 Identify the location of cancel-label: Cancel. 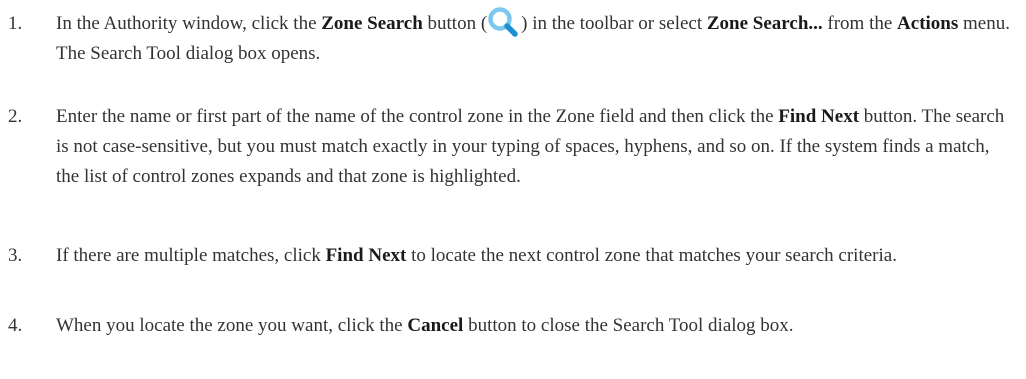
(435, 325).